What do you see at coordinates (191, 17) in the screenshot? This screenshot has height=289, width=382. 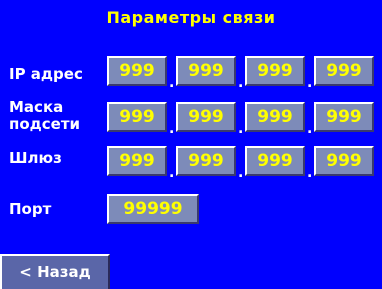 I see `page-title: Параметры связи` at bounding box center [191, 17].